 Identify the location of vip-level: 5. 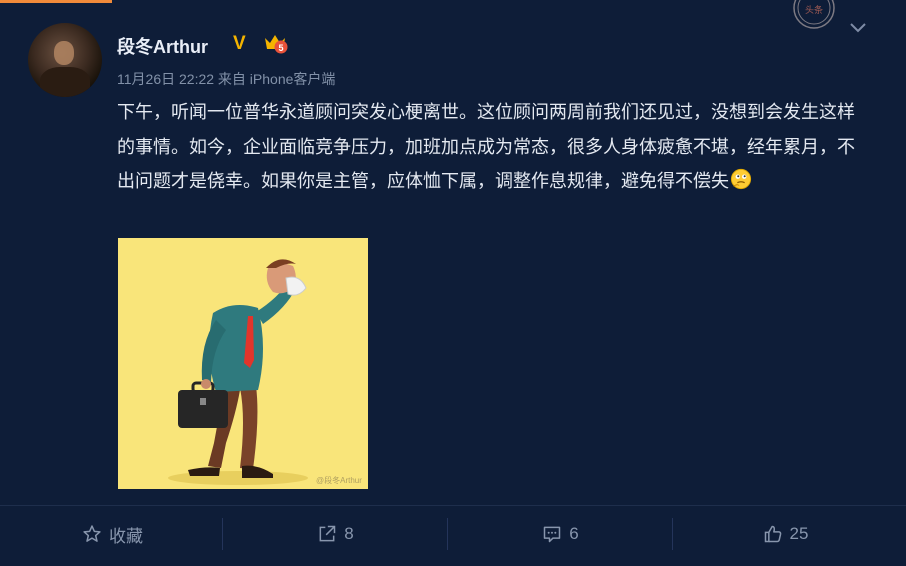
(280, 48).